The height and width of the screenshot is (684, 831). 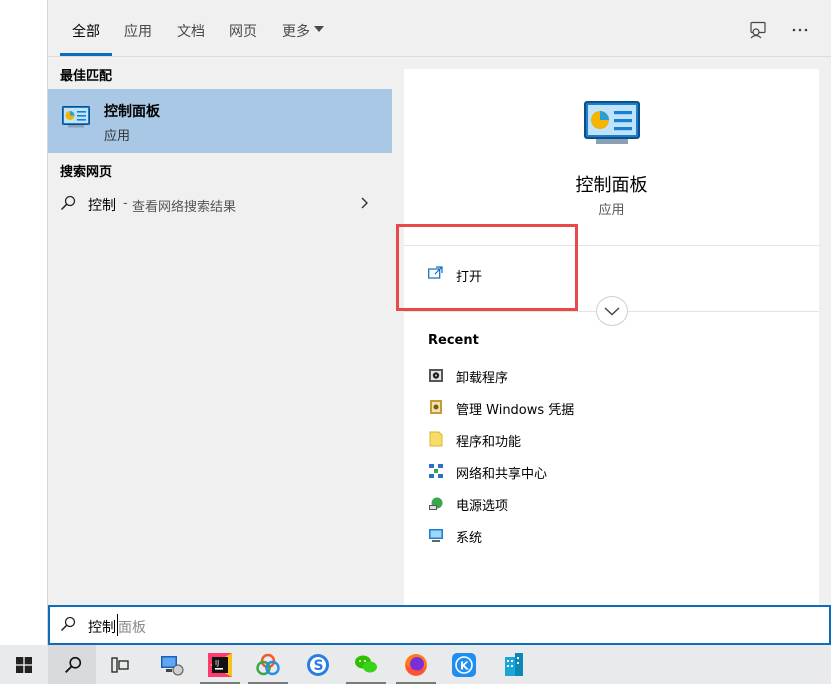 What do you see at coordinates (800, 30) in the screenshot?
I see `more-options-icon` at bounding box center [800, 30].